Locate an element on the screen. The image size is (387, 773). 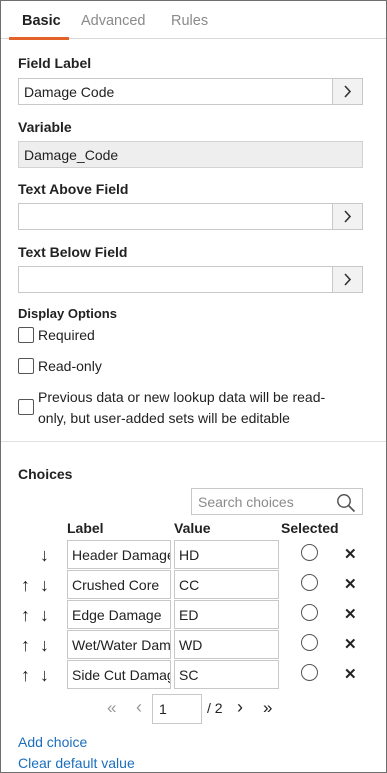
last-page-button: » is located at coordinates (267, 708).